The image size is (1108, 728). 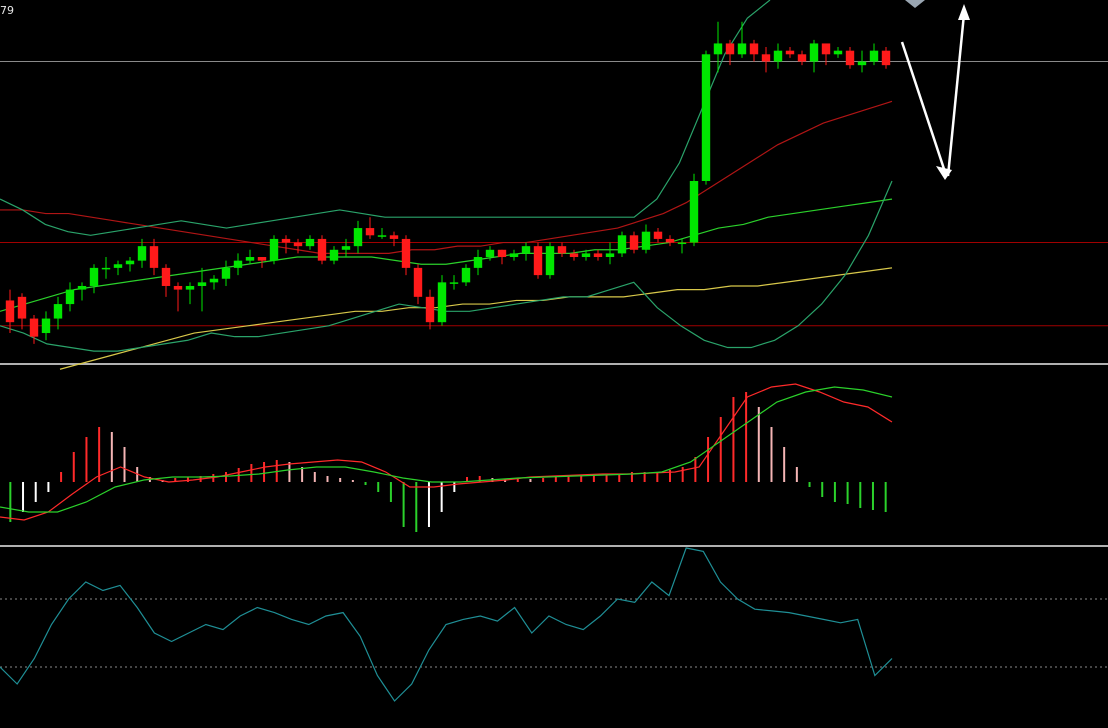 I want to click on up-arrow-line, so click(x=956, y=95).